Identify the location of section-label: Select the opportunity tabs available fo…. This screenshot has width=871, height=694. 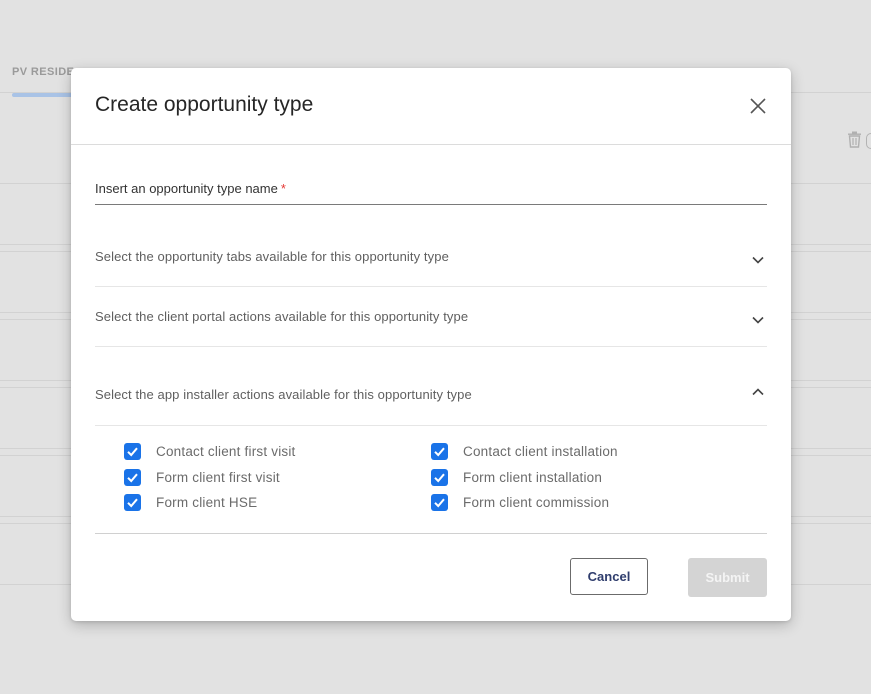
(272, 256).